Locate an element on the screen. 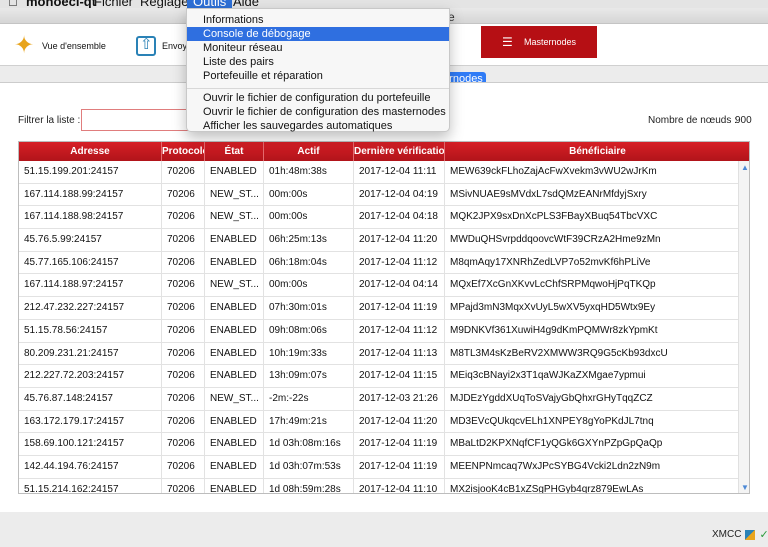 Image resolution: width=768 pixels, height=547 pixels. scroll-down-icon: ▼ is located at coordinates (745, 487).